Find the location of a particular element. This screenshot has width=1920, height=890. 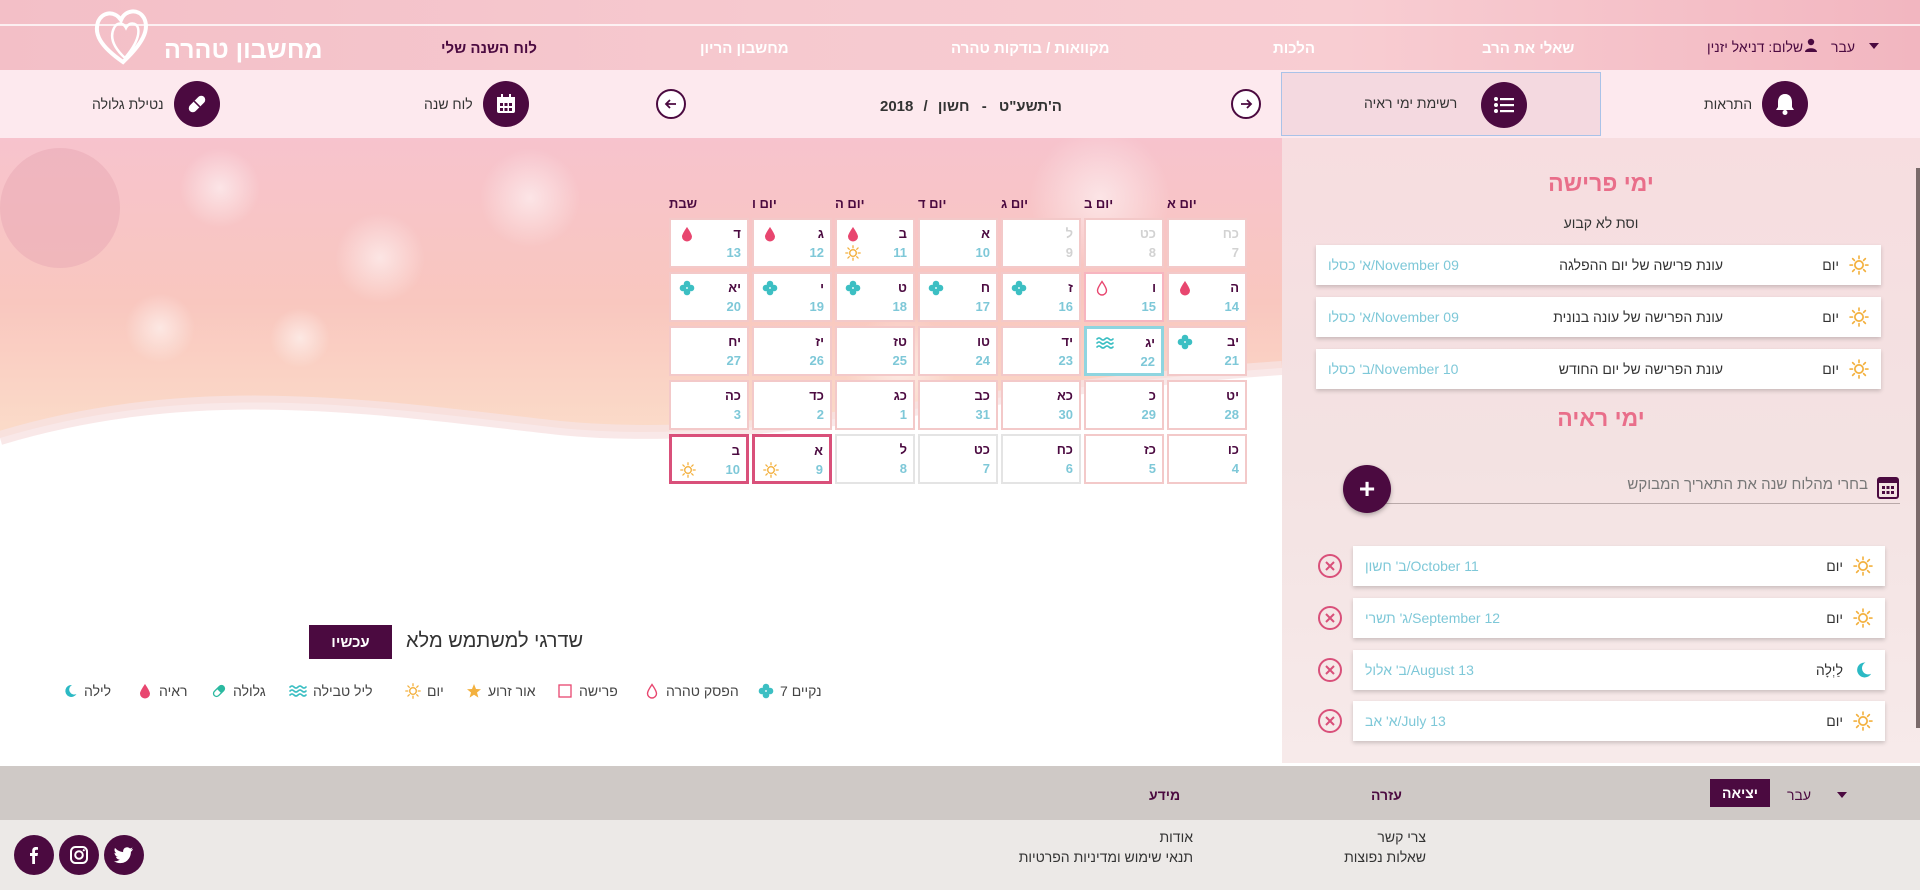

nav-my-calendar: לוח השנה שלי is located at coordinates (489, 48).